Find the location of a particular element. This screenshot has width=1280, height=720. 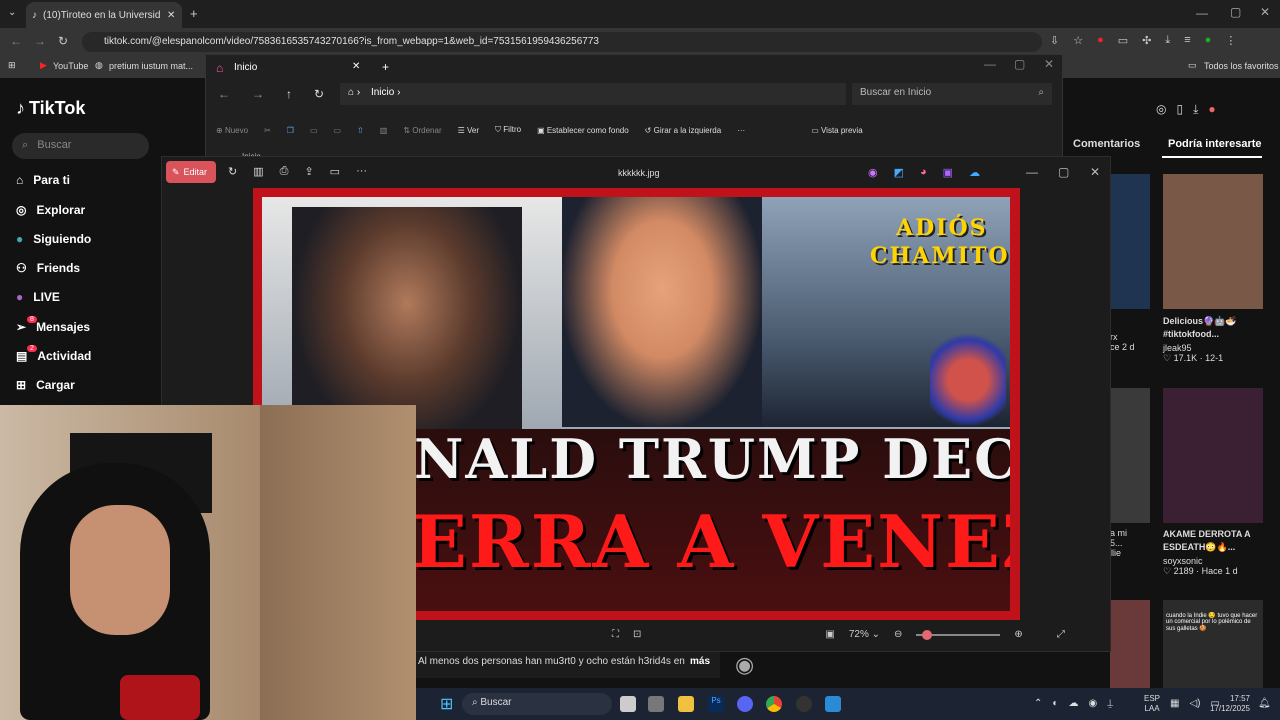

install-icon: ⇩ is located at coordinates (1054, 42).